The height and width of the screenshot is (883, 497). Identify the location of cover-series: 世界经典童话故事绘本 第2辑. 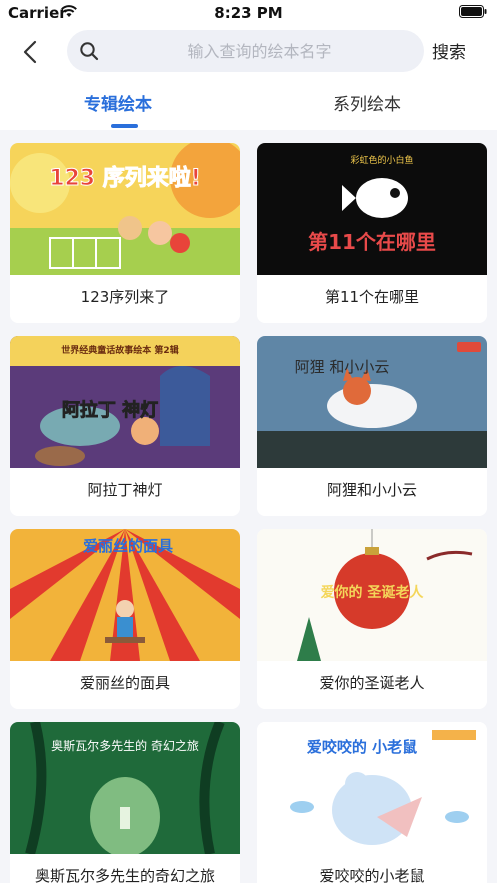
(119, 350).